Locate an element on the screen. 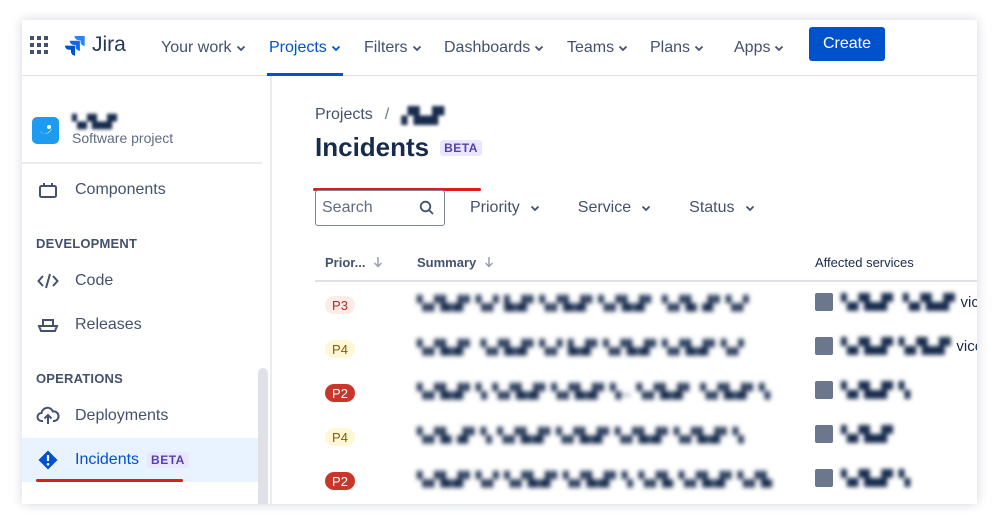 This screenshot has width=999, height=526. nav-plans: Plans is located at coordinates (677, 48).